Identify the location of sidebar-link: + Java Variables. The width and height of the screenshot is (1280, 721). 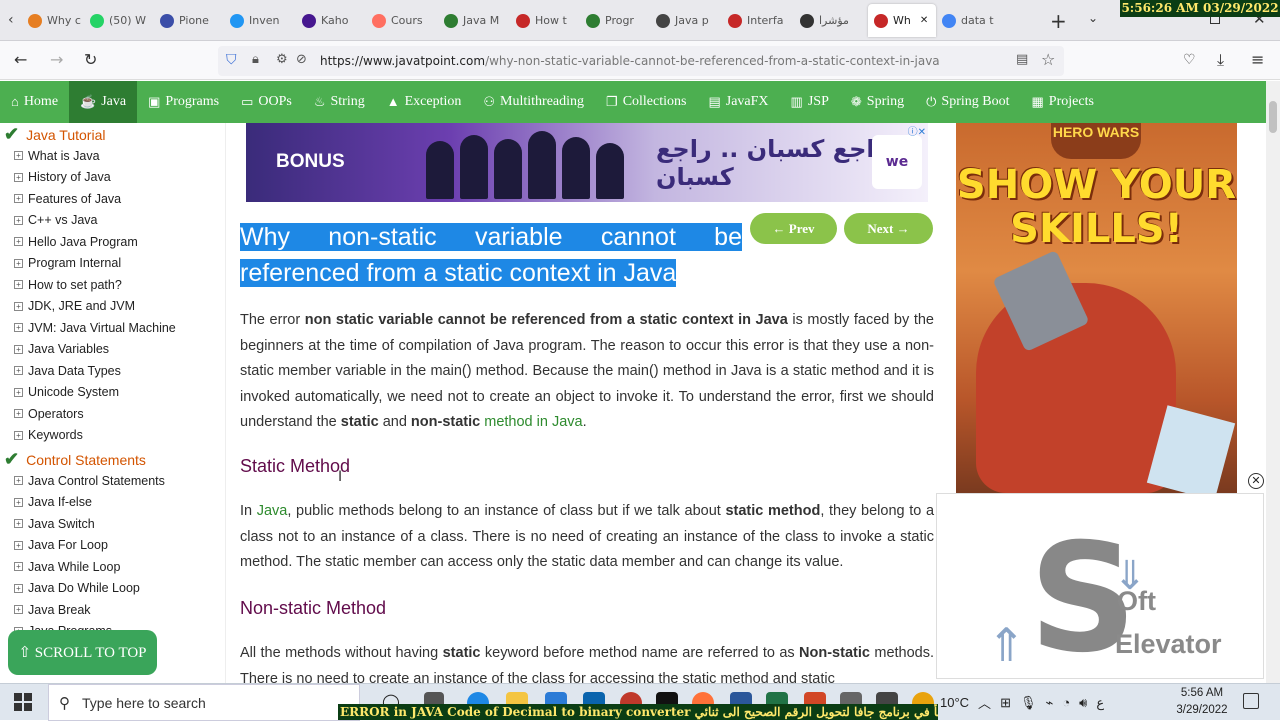
(112, 350).